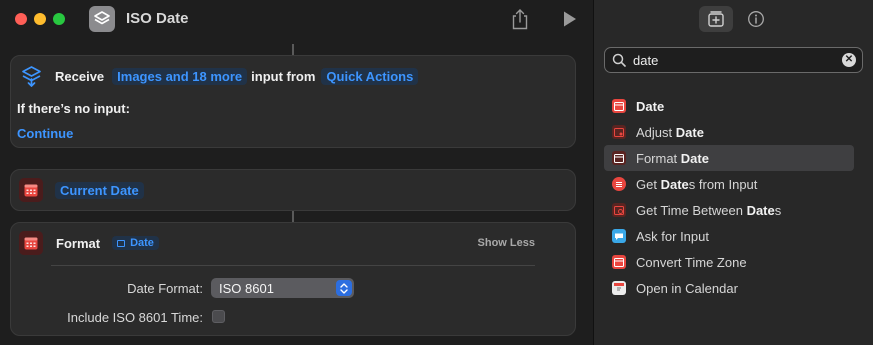  I want to click on current-date-token: Current Date, so click(99, 190).